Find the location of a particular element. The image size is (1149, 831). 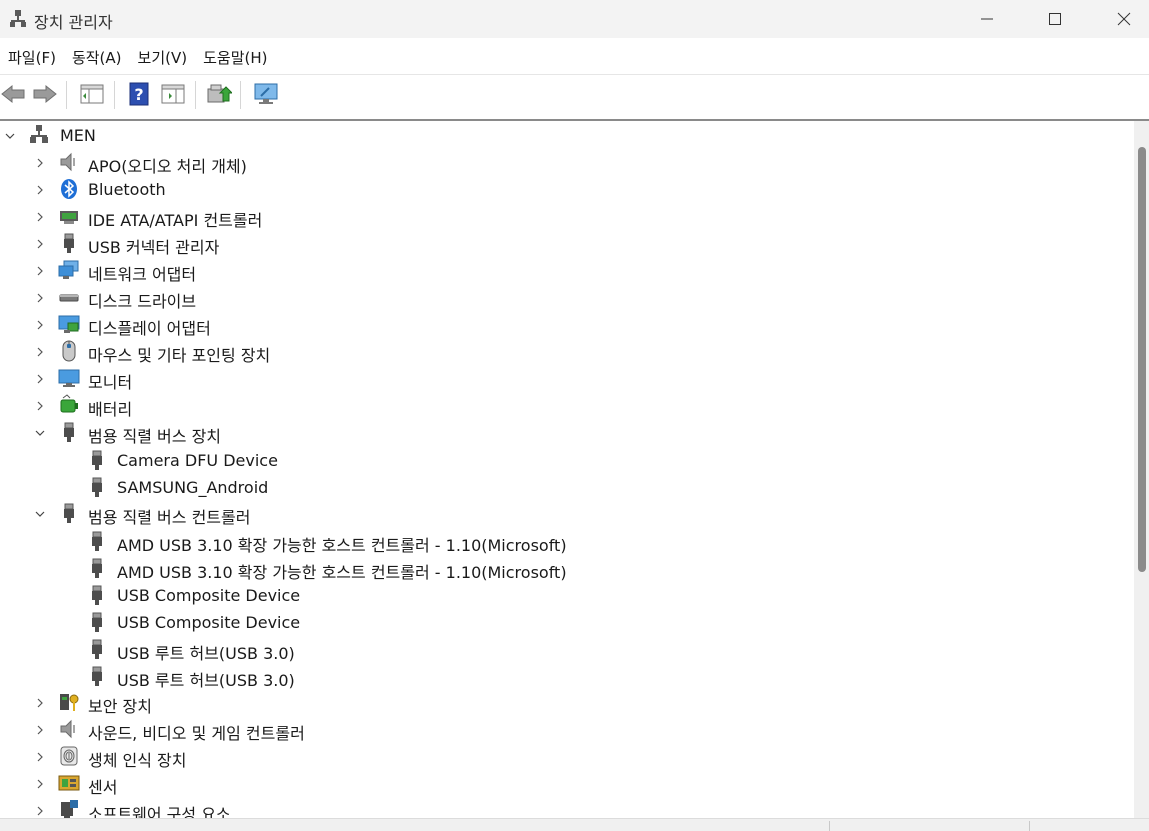

update-driver-button is located at coordinates (219, 94).